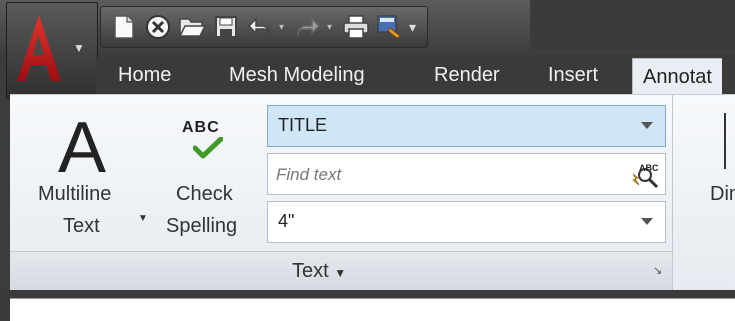 This screenshot has height=321, width=735. What do you see at coordinates (310, 271) in the screenshot?
I see `text-panel-label-text: Text` at bounding box center [310, 271].